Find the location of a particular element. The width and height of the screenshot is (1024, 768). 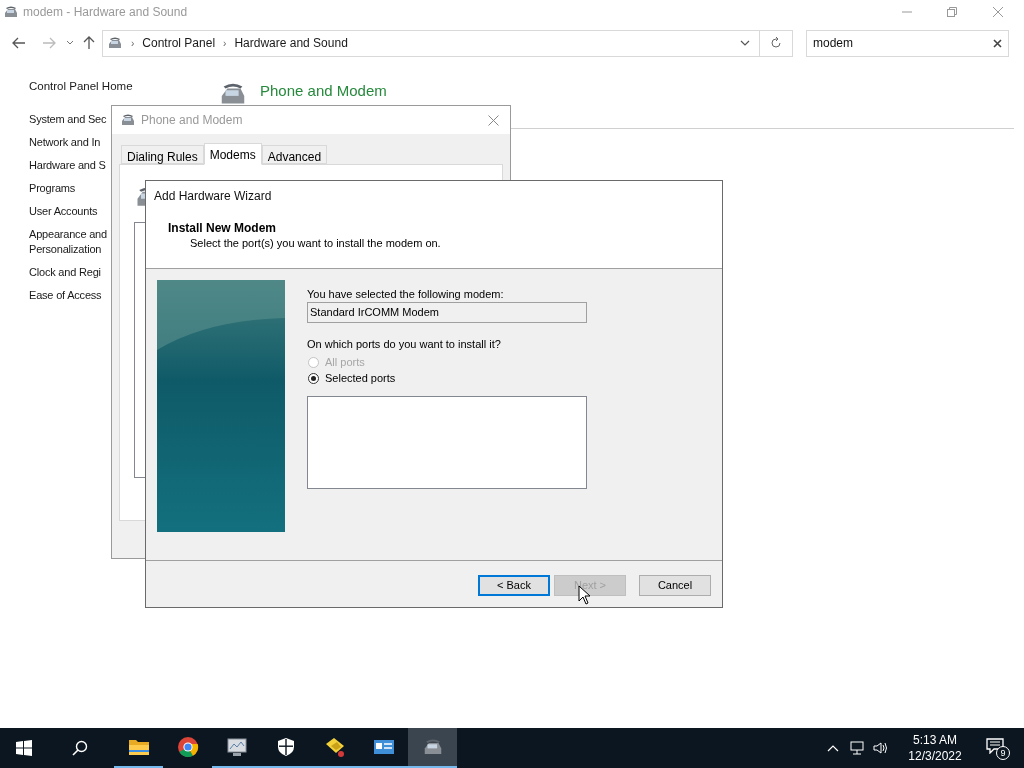

wizard-title: Add Hardware Wizard is located at coordinates (213, 196).